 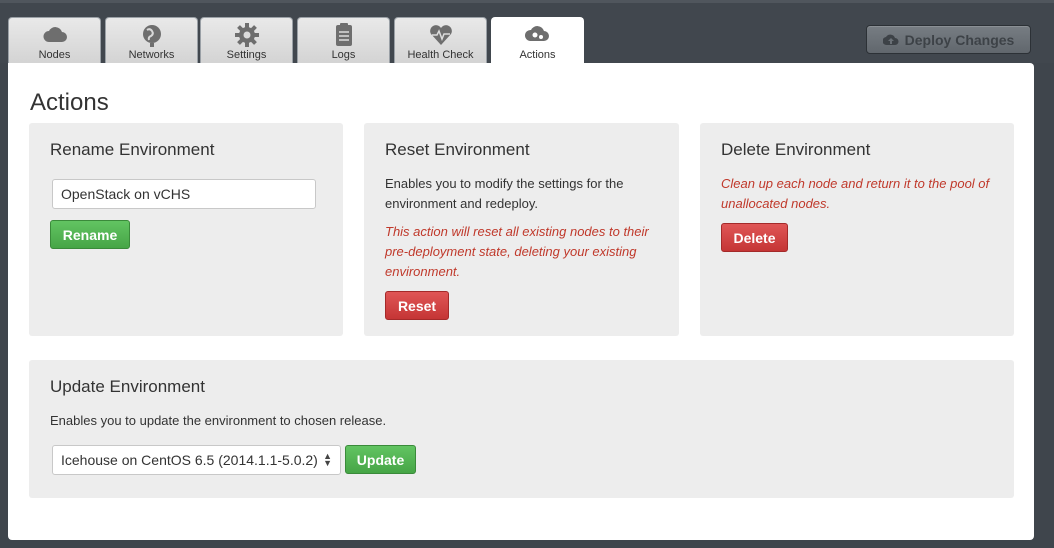 I want to click on globe-icon, so click(x=151, y=36).